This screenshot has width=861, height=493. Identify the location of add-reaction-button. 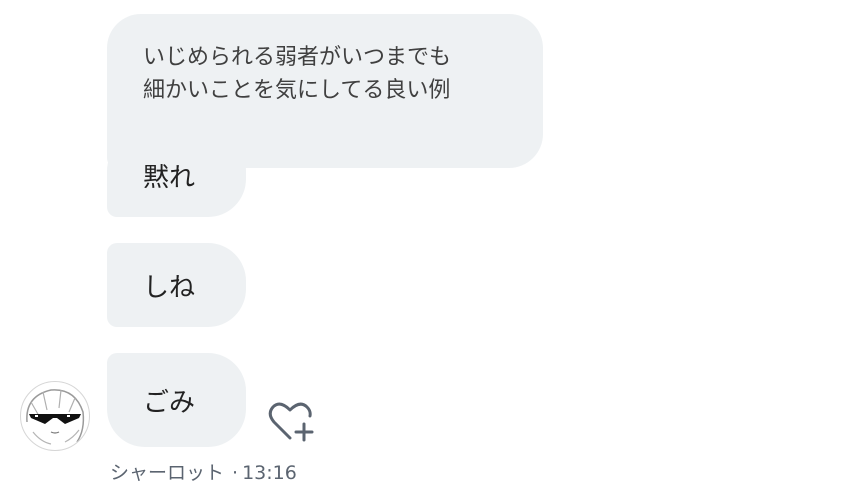
(291, 421).